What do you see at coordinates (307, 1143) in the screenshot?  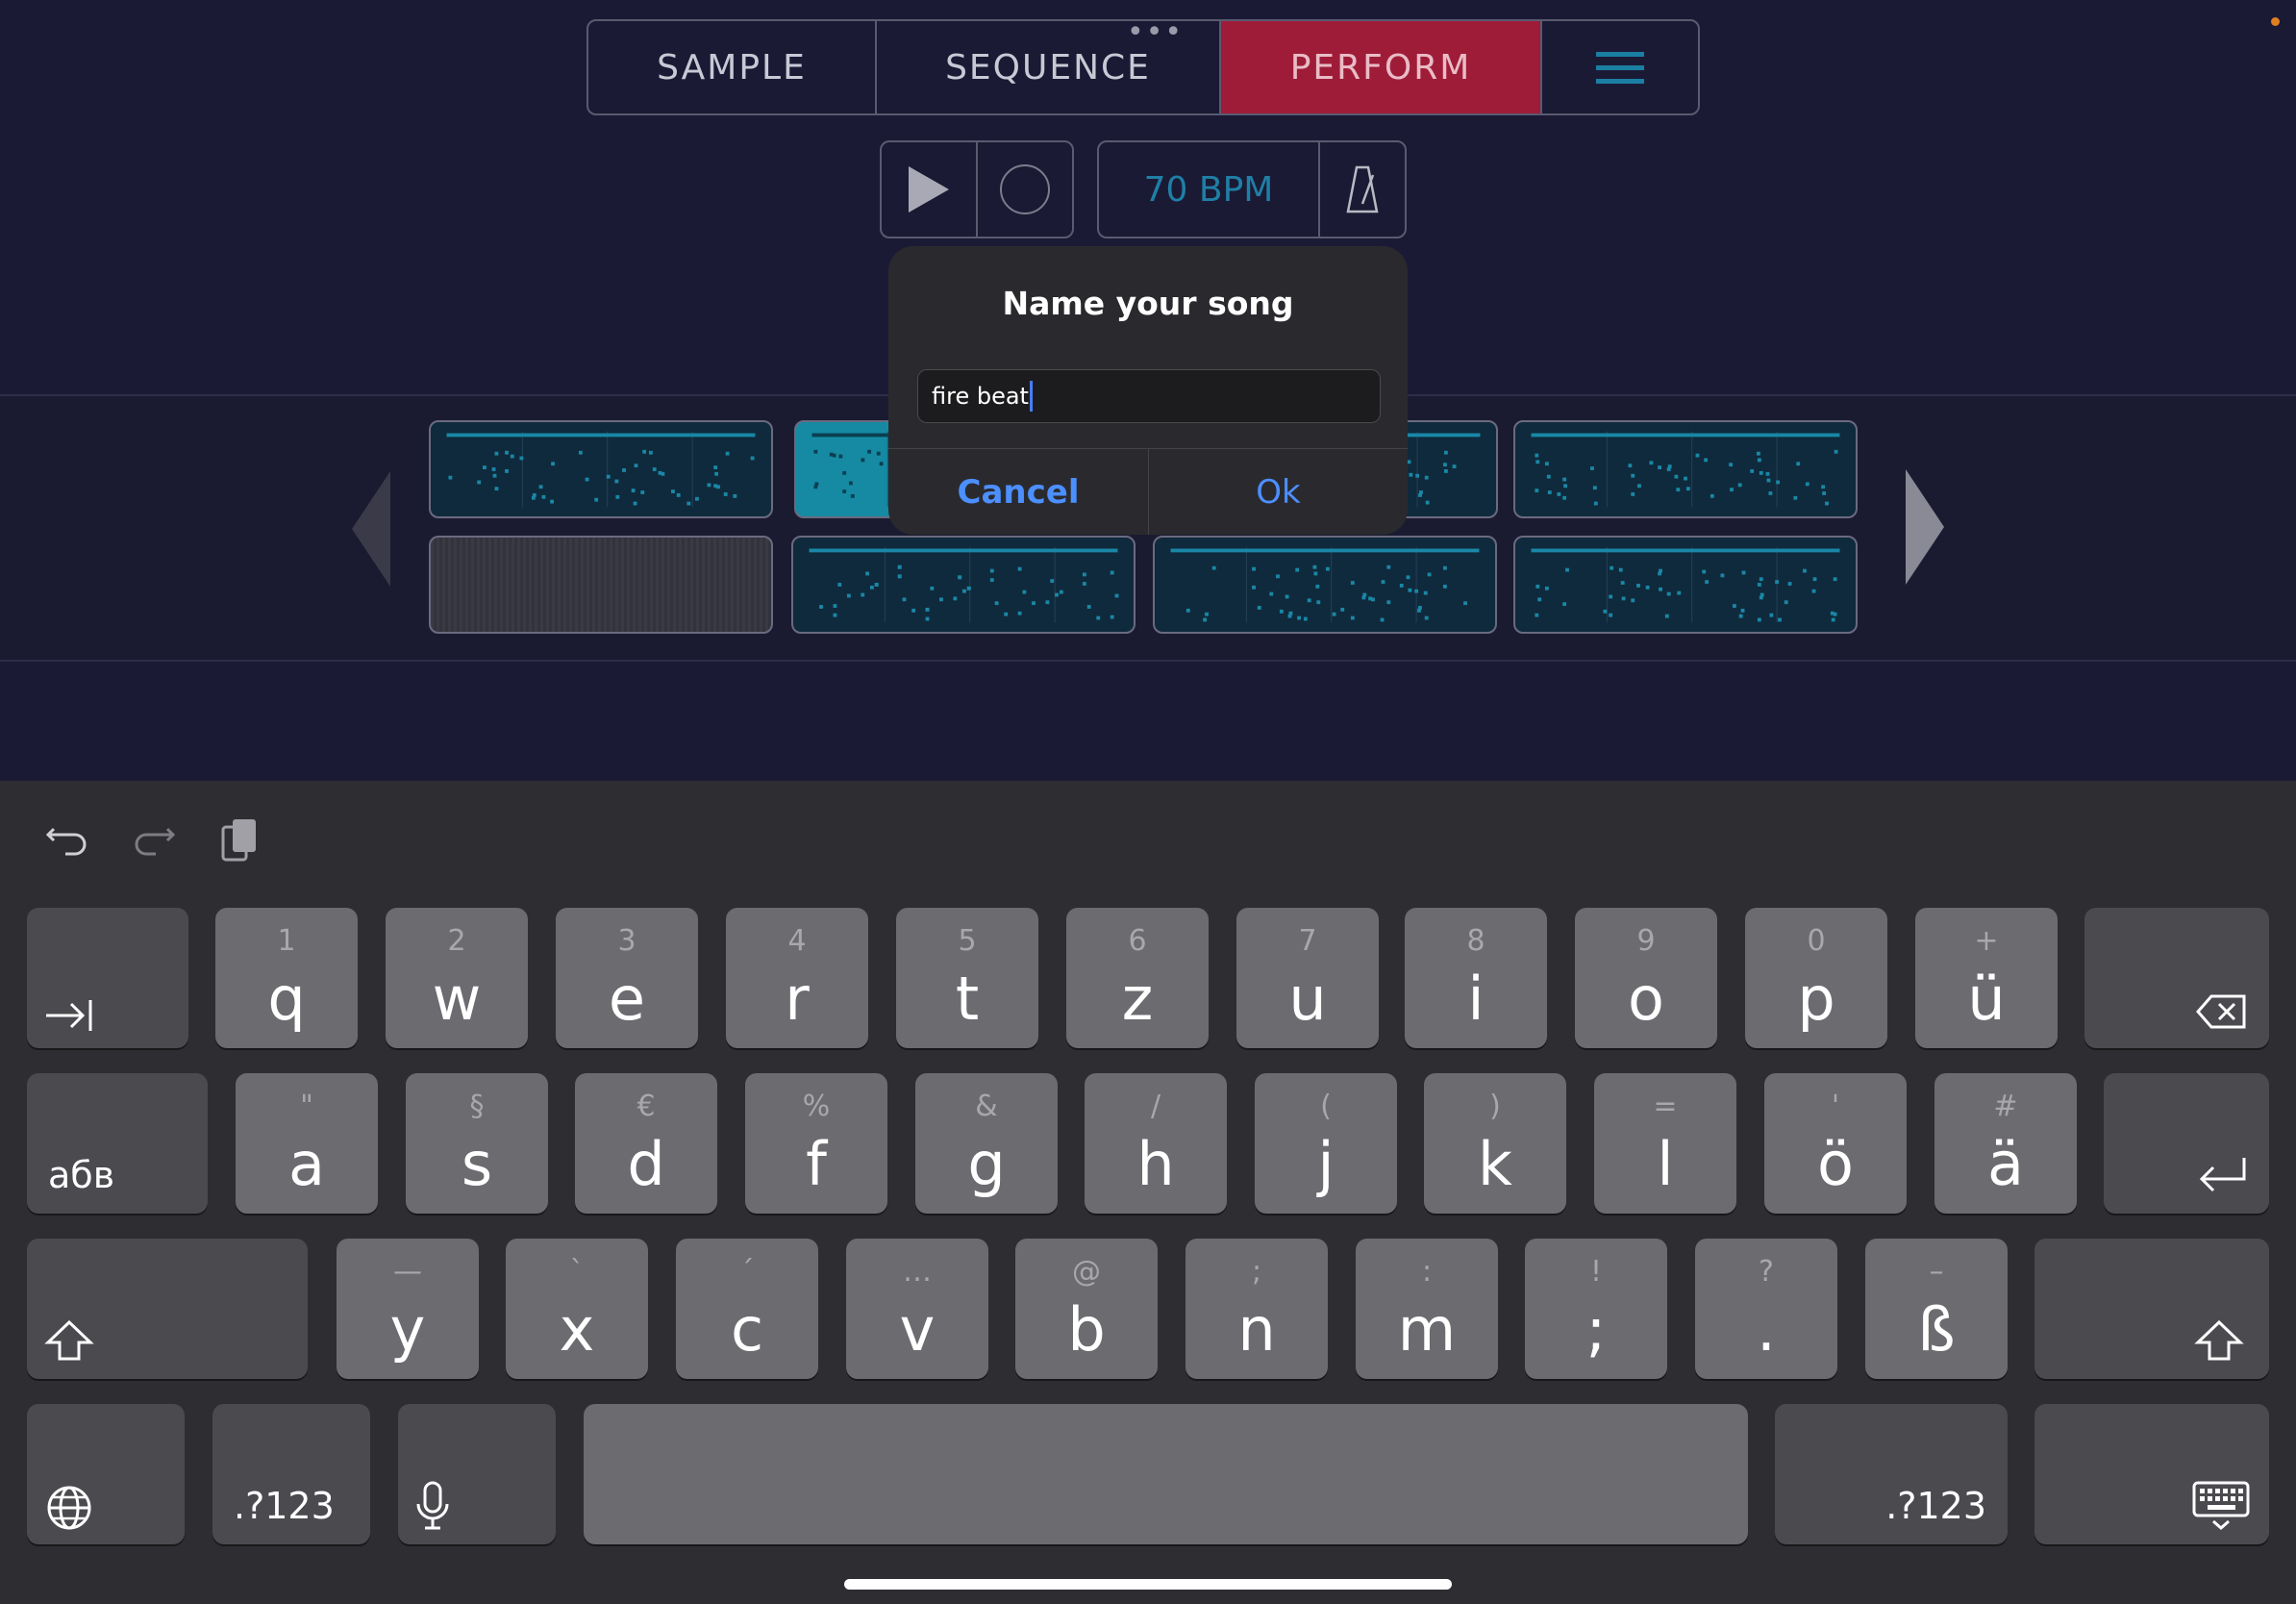 I see `key-a: " a` at bounding box center [307, 1143].